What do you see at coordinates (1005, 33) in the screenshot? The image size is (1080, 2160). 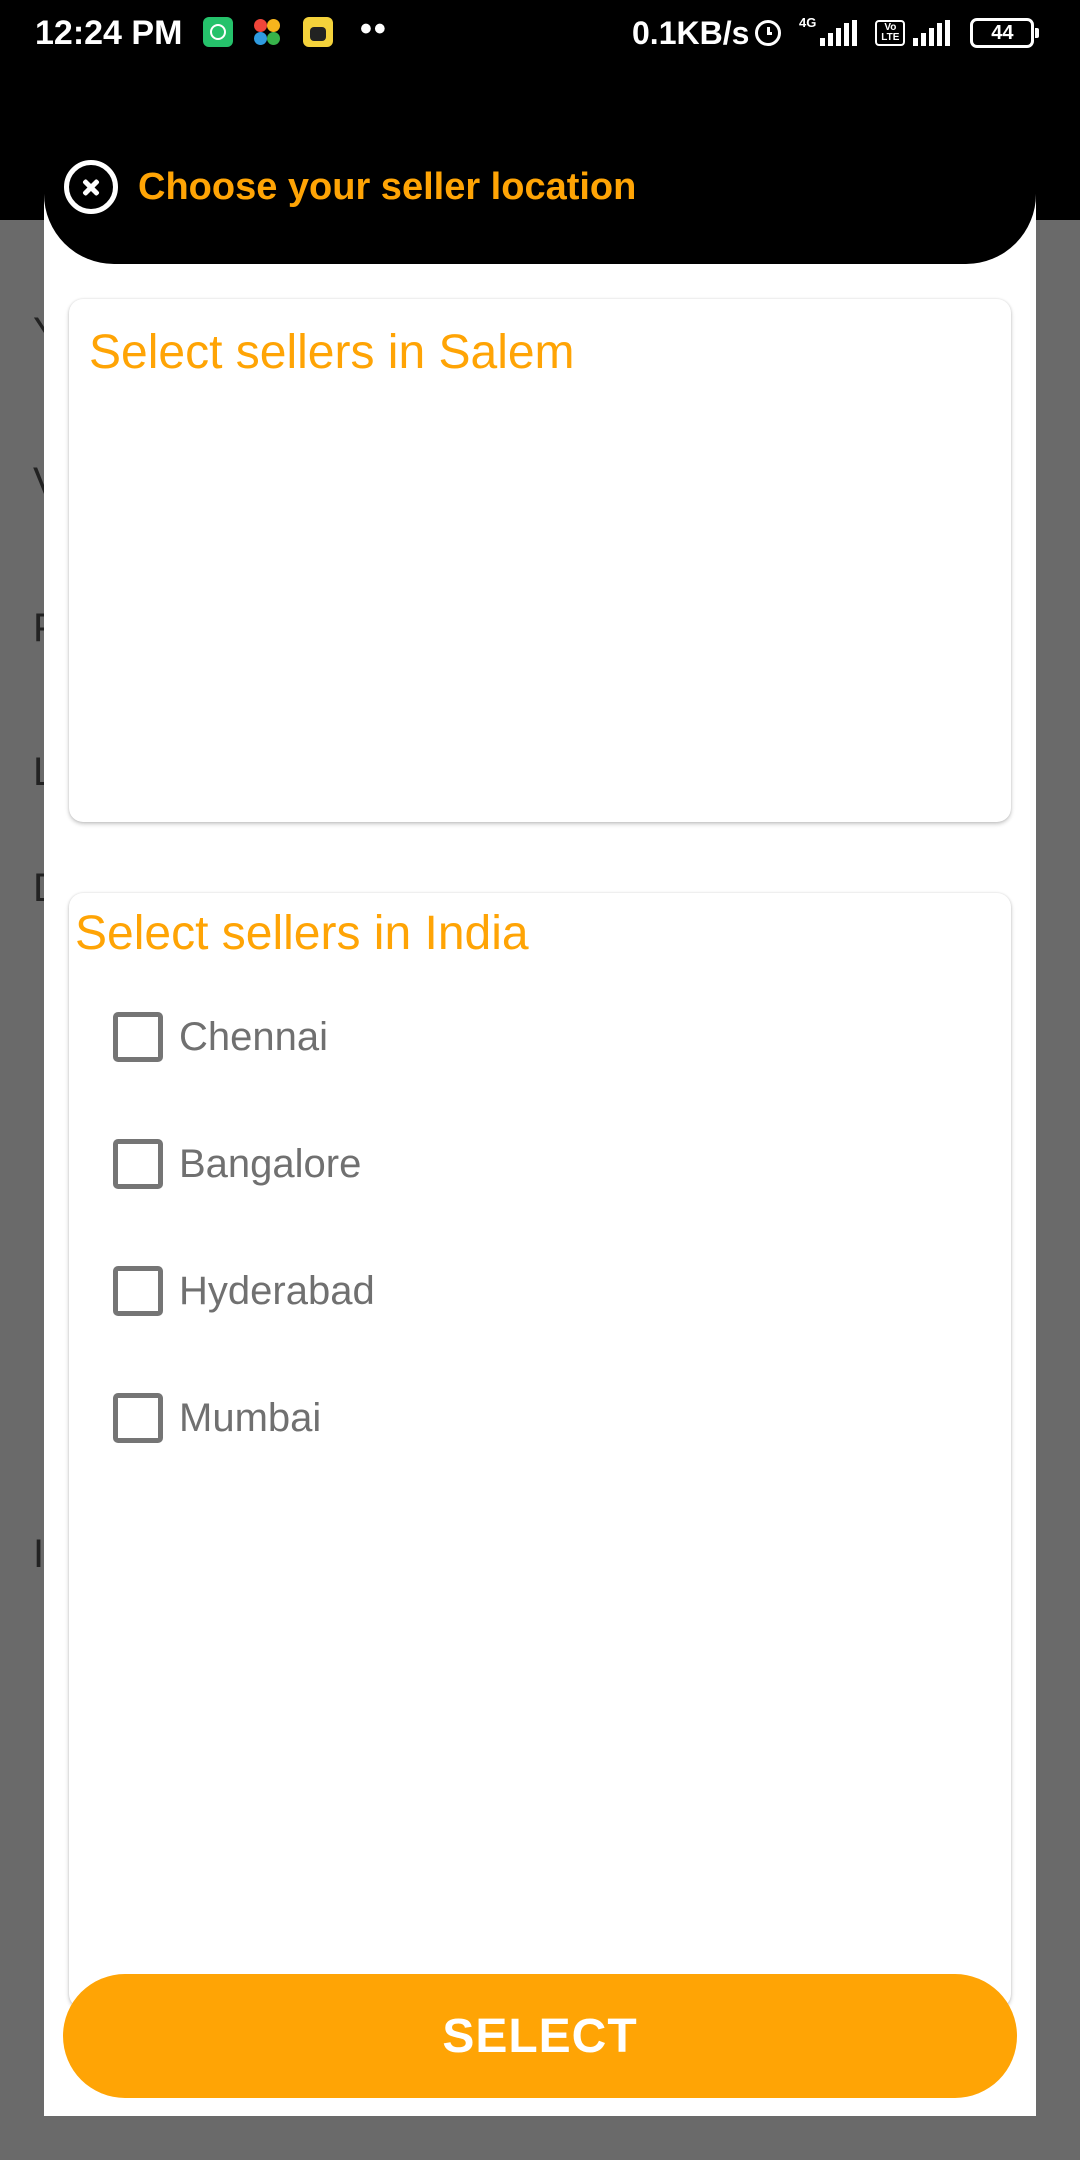 I see `battery-icon: 44` at bounding box center [1005, 33].